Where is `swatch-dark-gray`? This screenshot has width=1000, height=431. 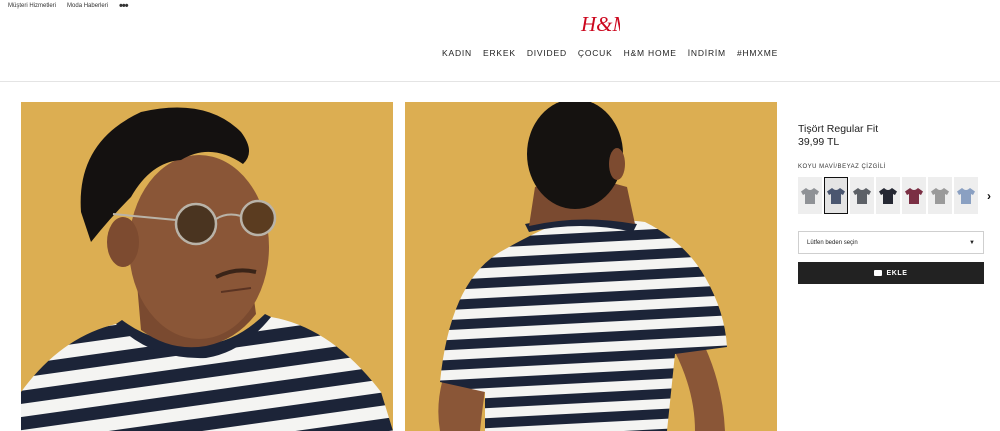 swatch-dark-gray is located at coordinates (862, 195).